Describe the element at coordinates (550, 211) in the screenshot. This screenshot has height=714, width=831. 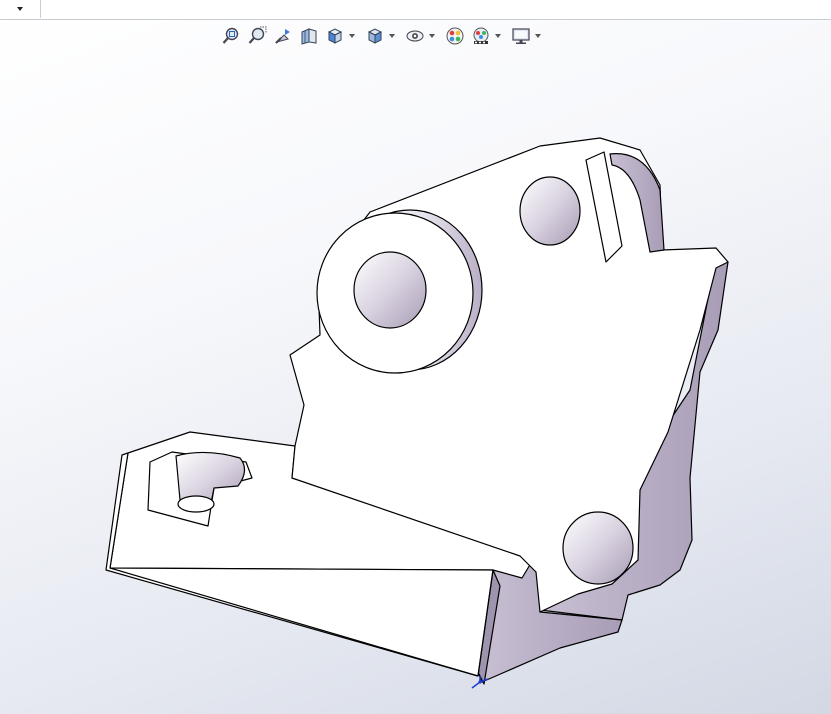
I see `upper-hole` at that location.